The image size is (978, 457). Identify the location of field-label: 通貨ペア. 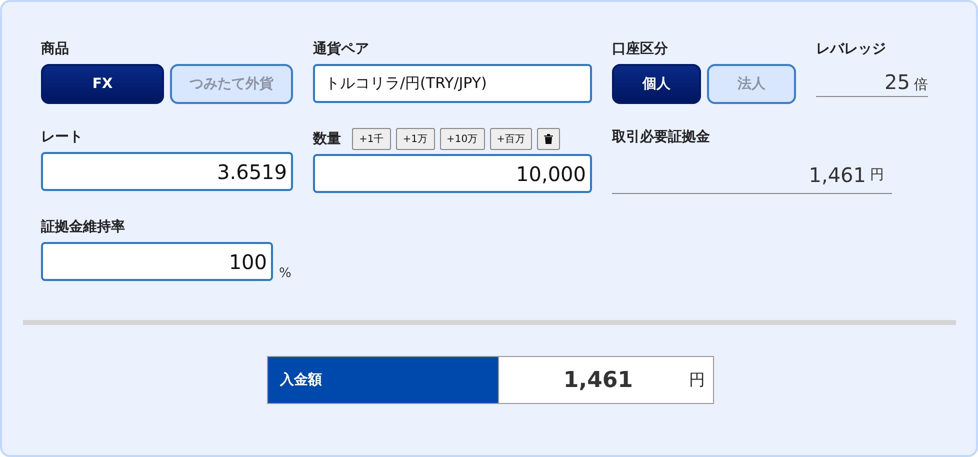
(341, 49).